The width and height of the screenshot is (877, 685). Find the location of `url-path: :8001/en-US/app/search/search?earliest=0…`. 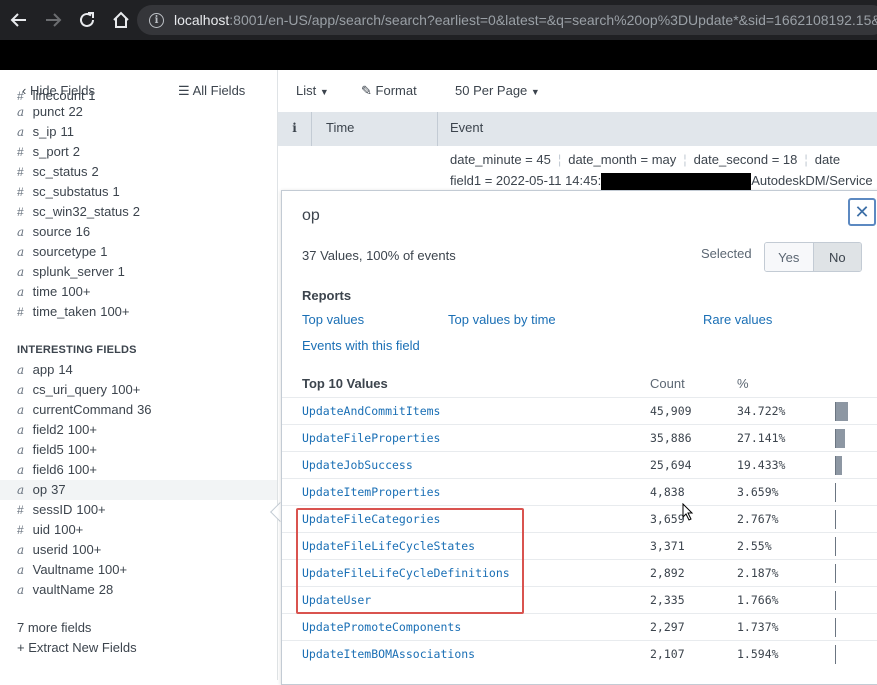

url-path: :8001/en-US/app/search/search?earliest=0… is located at coordinates (553, 20).